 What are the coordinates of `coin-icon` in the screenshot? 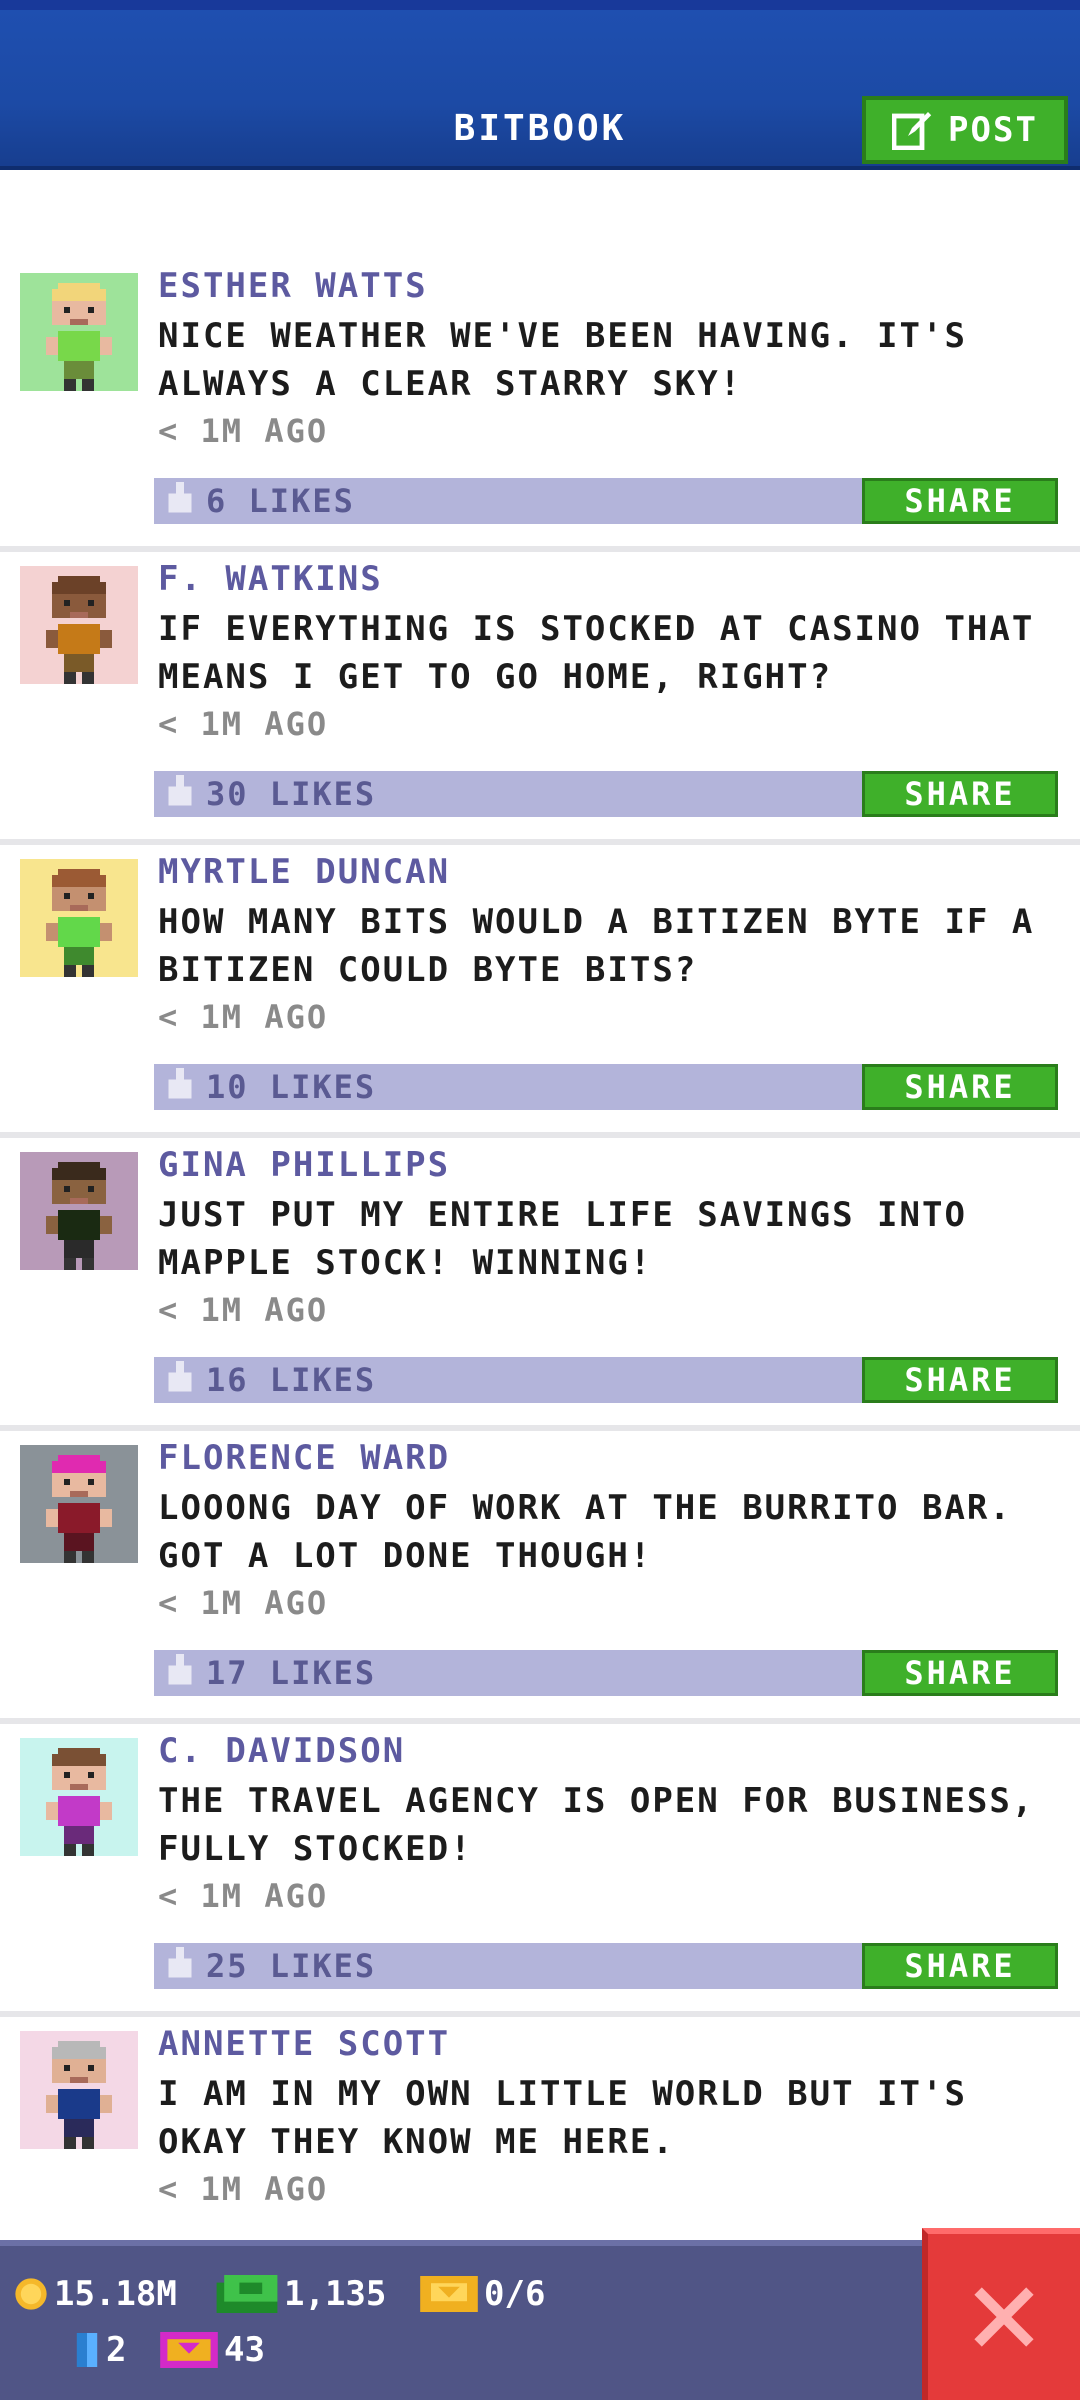 It's located at (31, 2294).